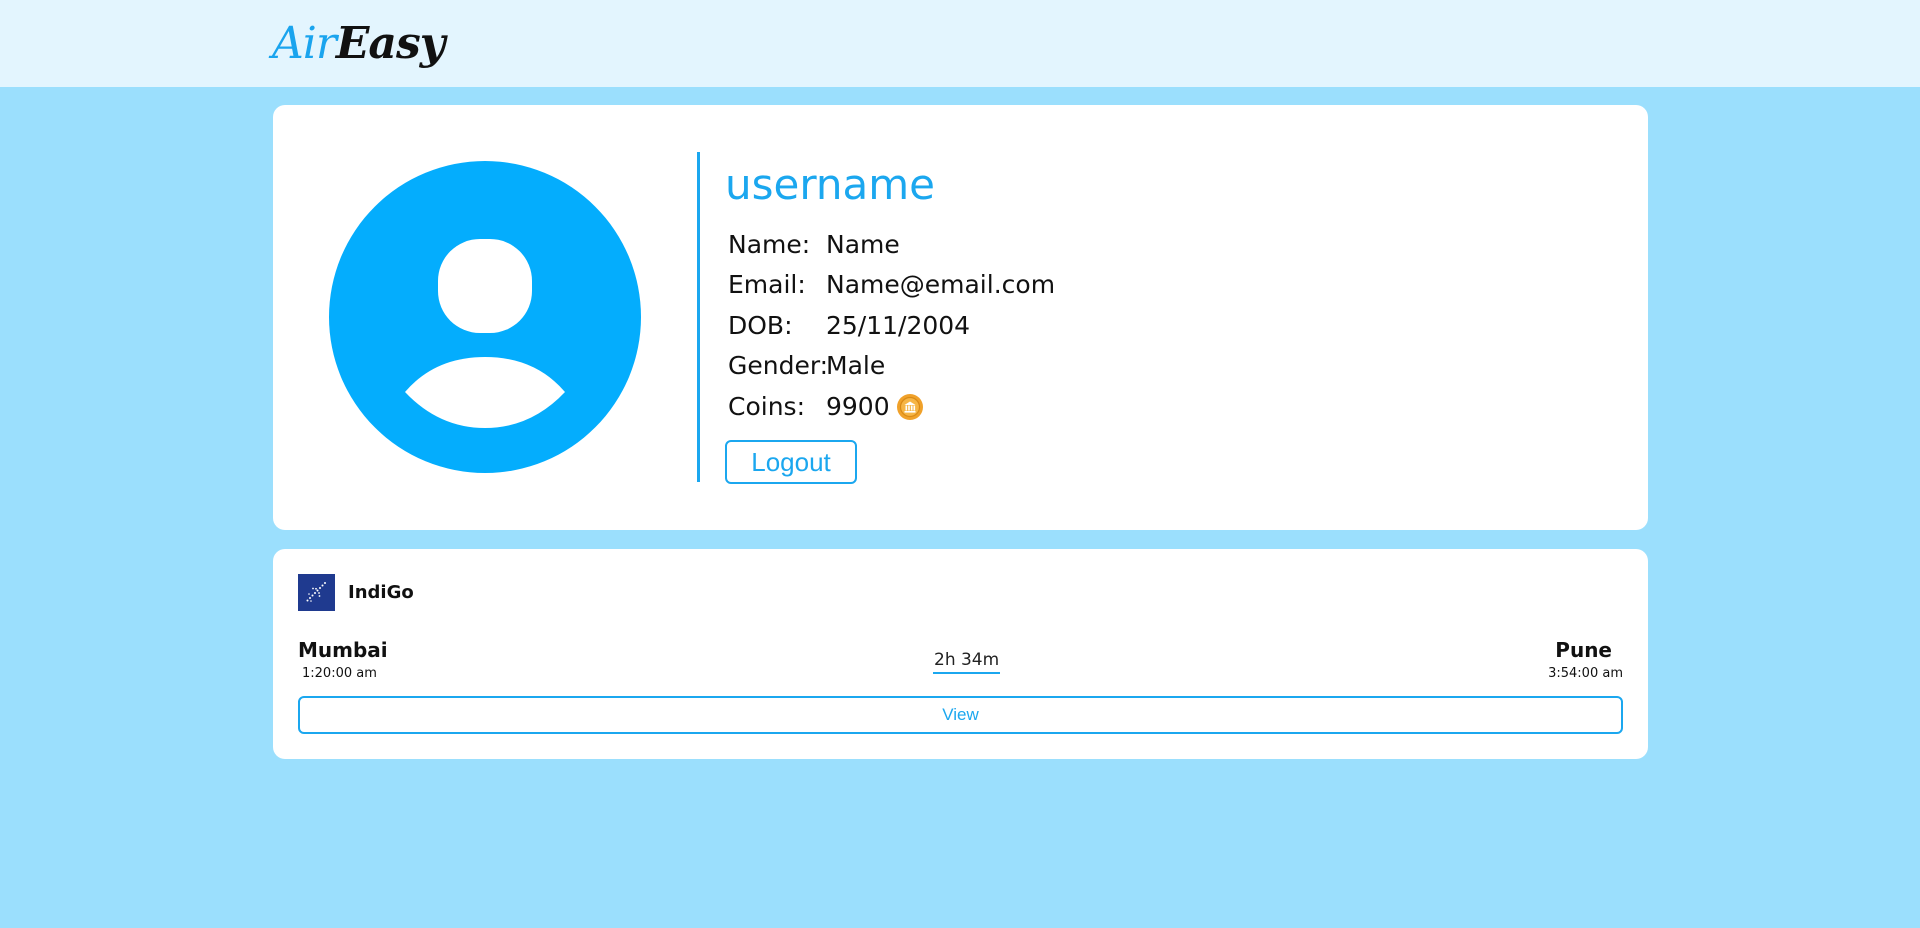 This screenshot has width=1920, height=928. I want to click on dob-label: DOB:, so click(760, 325).